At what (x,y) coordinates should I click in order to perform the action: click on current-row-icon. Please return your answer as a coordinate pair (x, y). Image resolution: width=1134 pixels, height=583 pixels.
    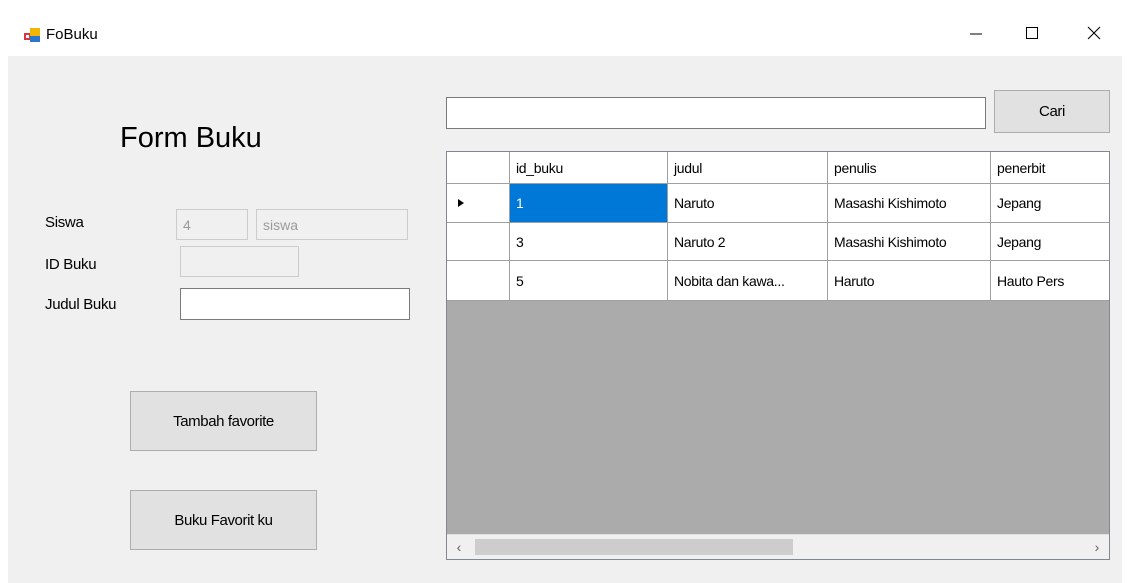
    Looking at the image, I should click on (461, 203).